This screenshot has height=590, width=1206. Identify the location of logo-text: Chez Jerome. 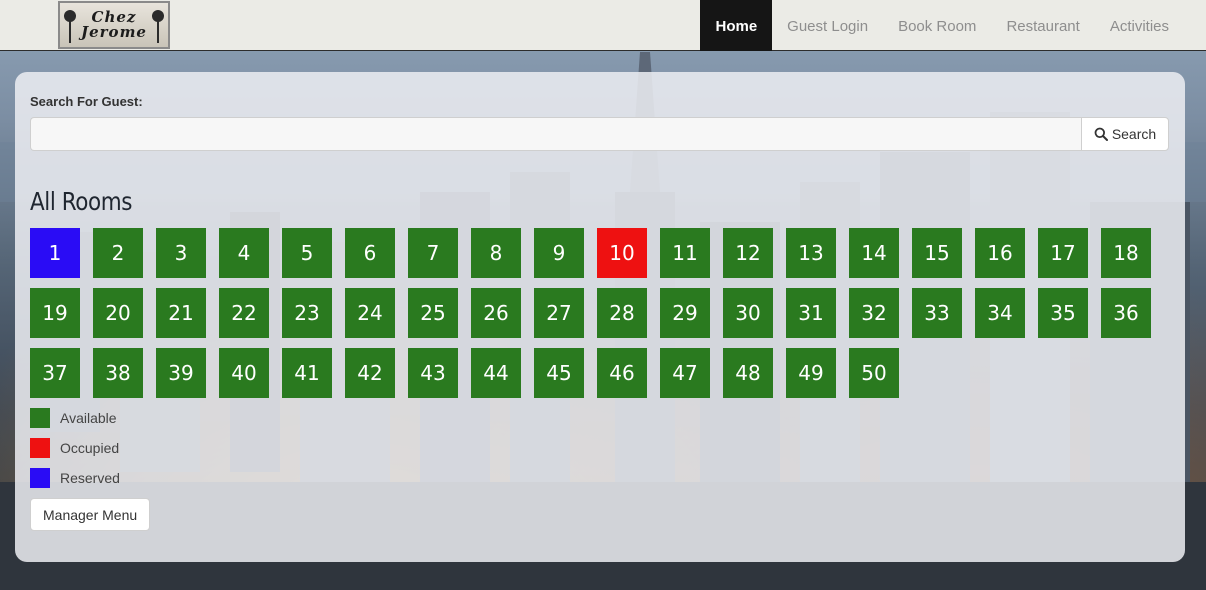
(114, 24).